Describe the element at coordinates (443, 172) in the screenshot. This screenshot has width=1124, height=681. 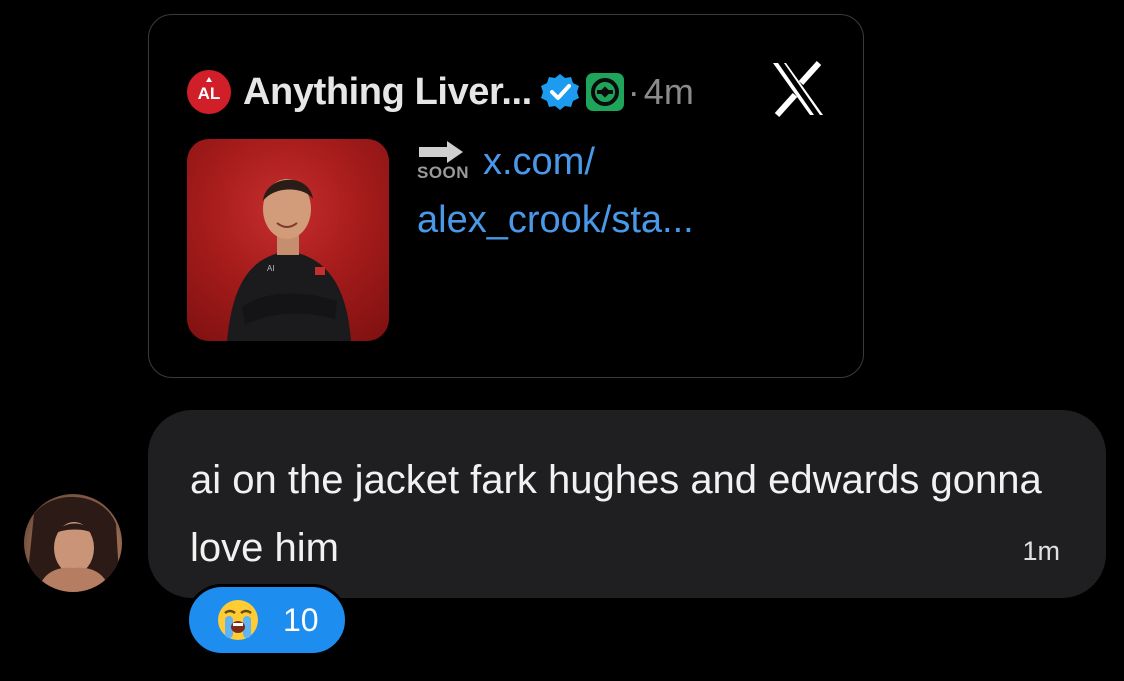
I see `soon-label: SOON` at that location.